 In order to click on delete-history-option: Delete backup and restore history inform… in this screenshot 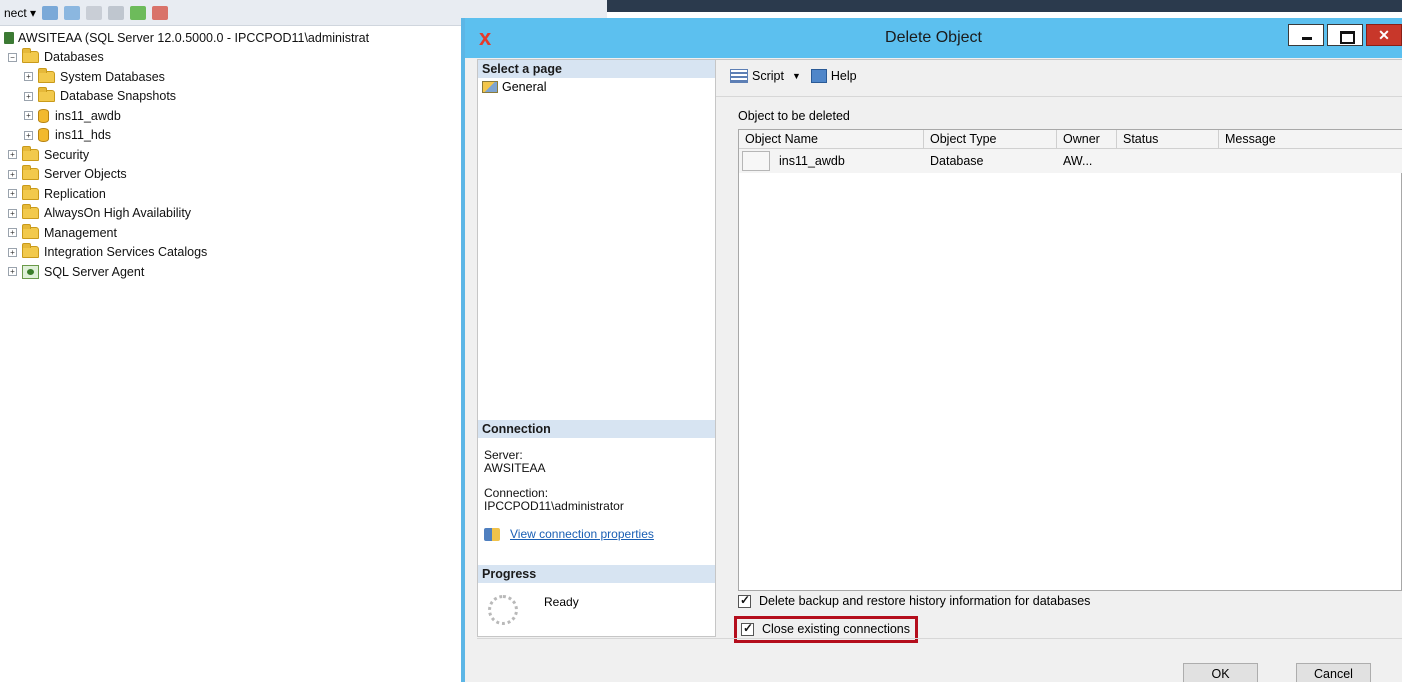, I will do `click(914, 600)`.